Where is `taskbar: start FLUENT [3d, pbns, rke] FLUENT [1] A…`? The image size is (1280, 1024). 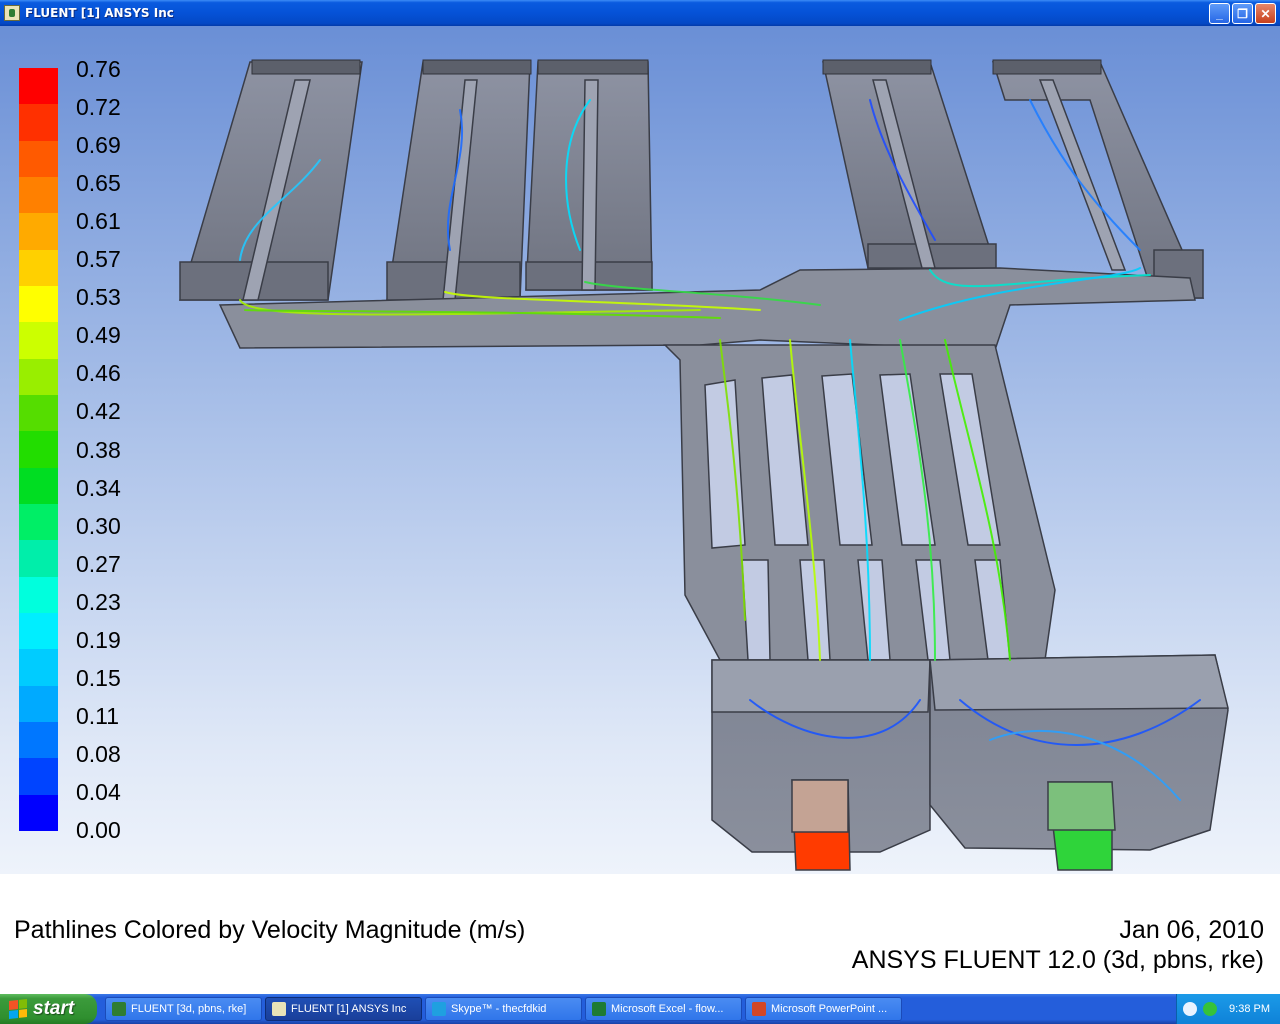 taskbar: start FLUENT [3d, pbns, rke] FLUENT [1] A… is located at coordinates (640, 1009).